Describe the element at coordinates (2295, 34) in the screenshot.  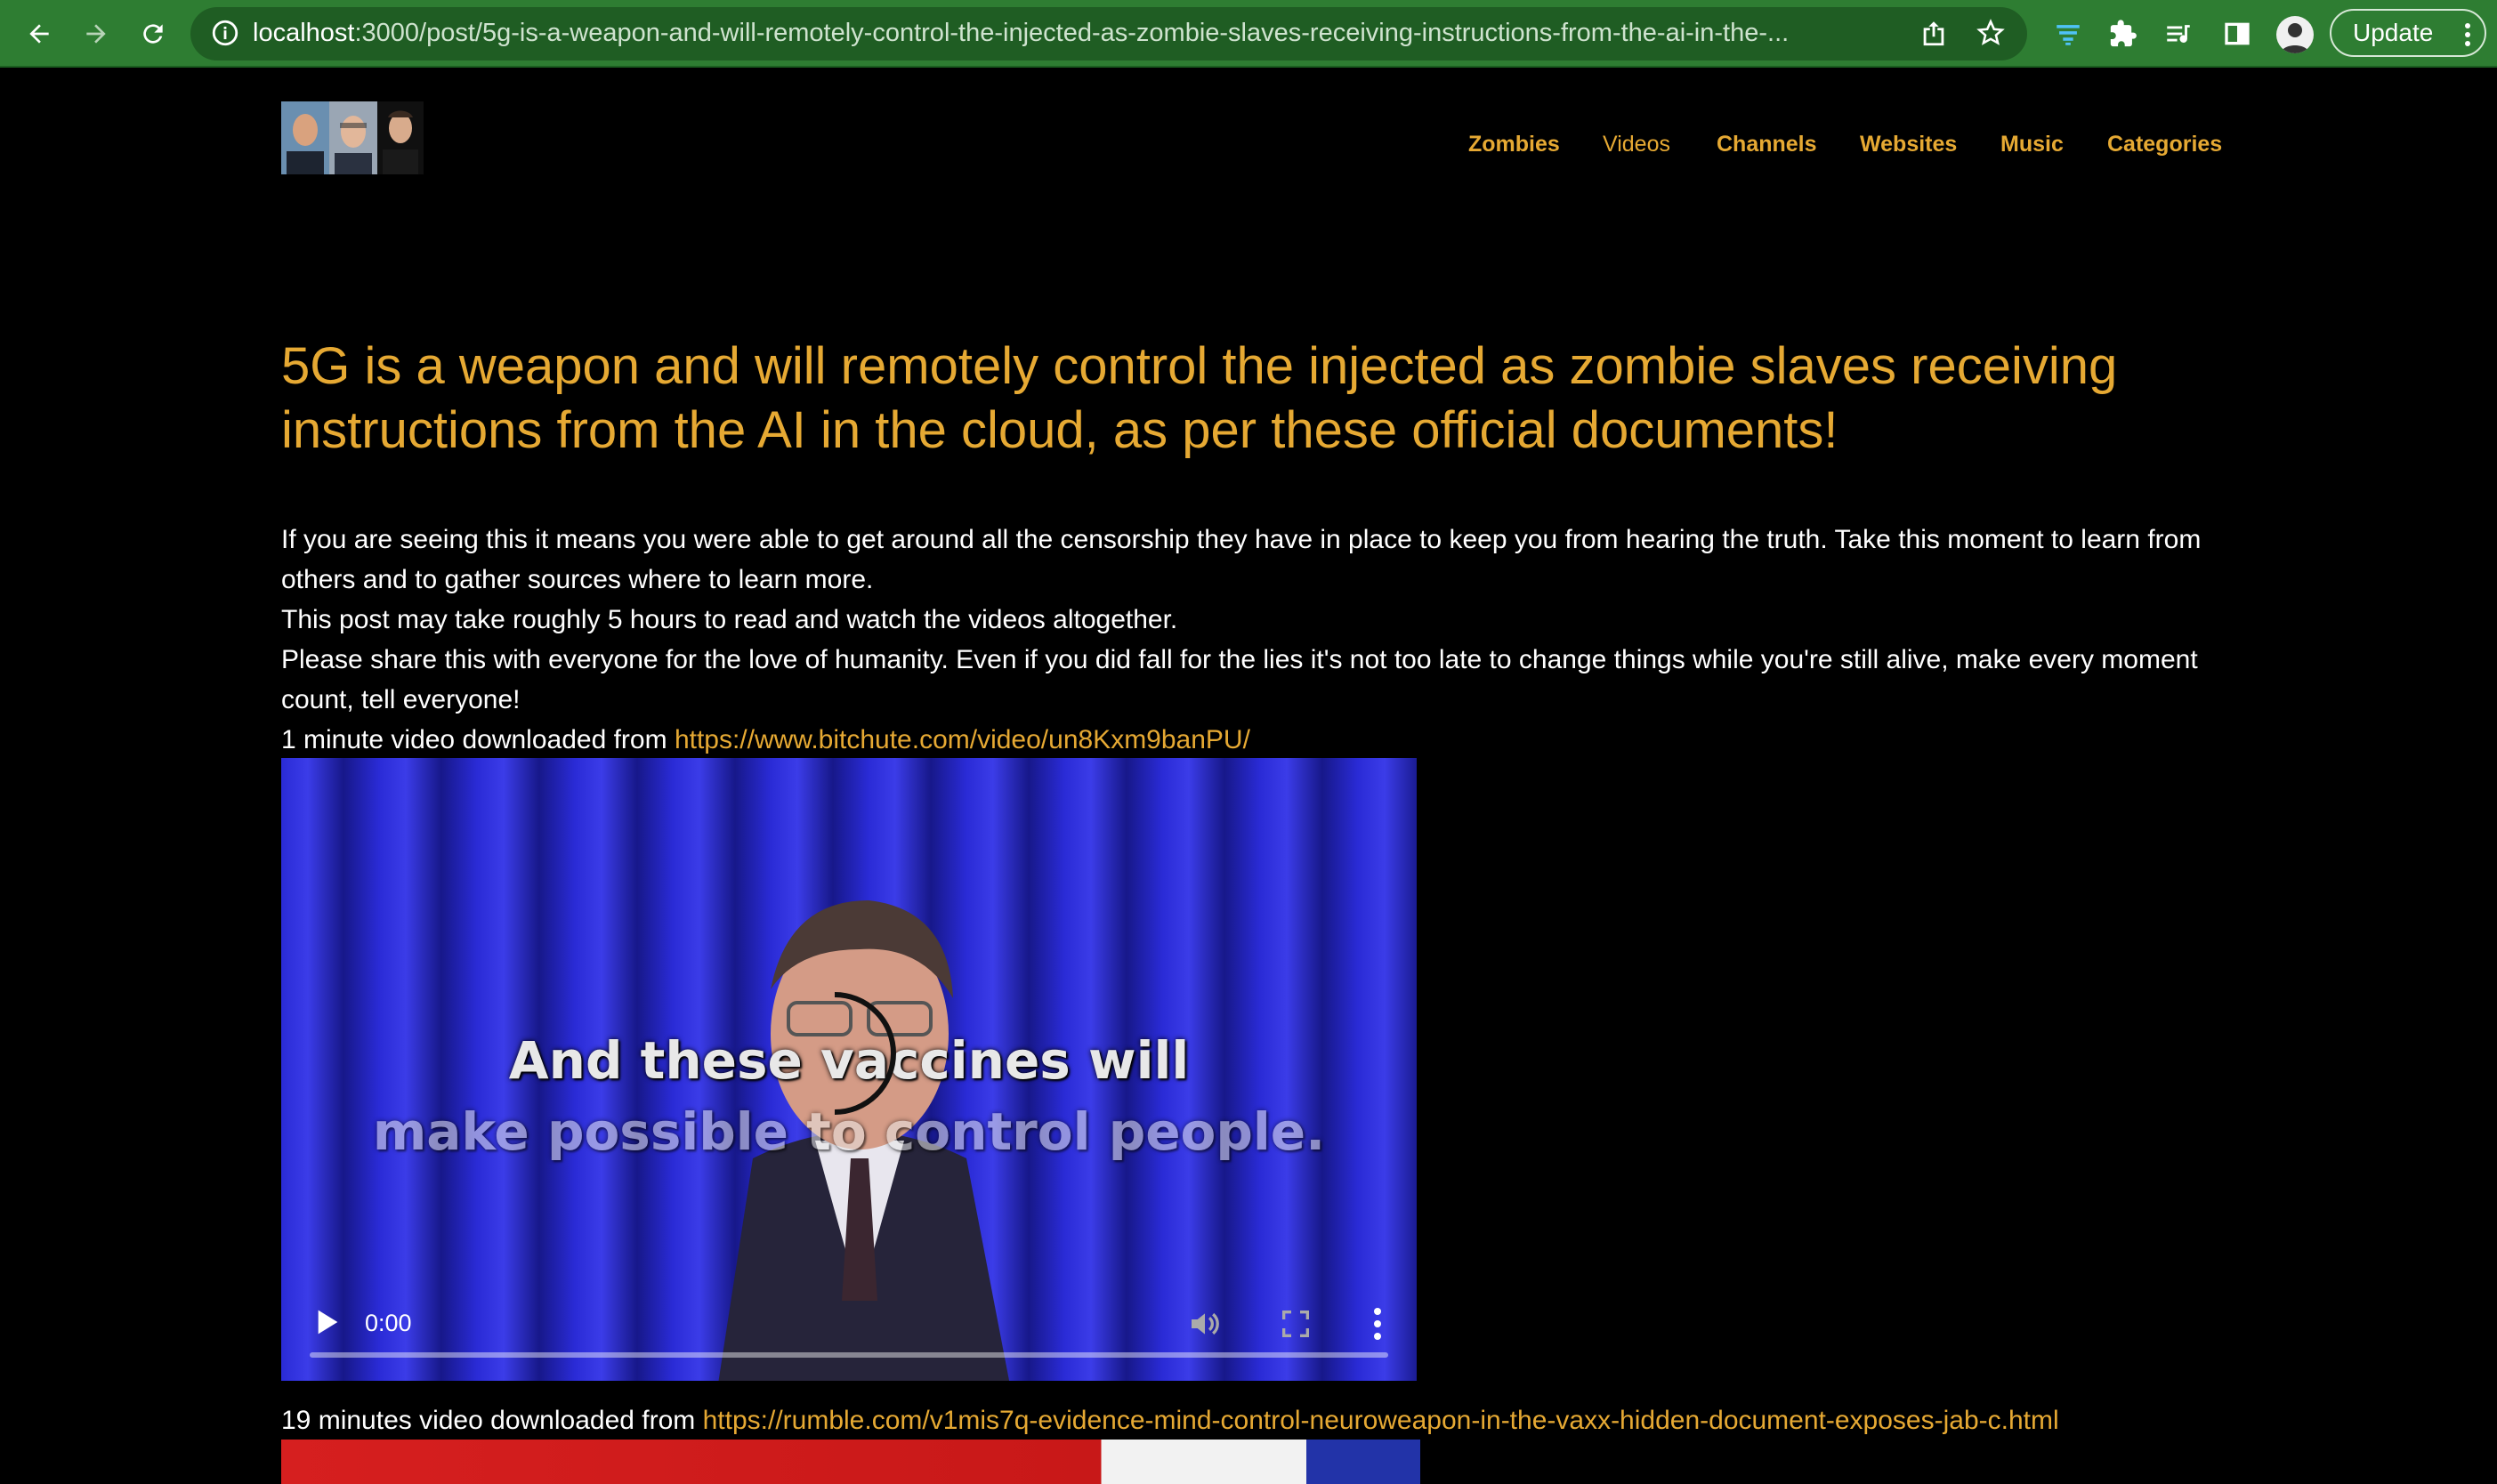
I see `avatar` at that location.